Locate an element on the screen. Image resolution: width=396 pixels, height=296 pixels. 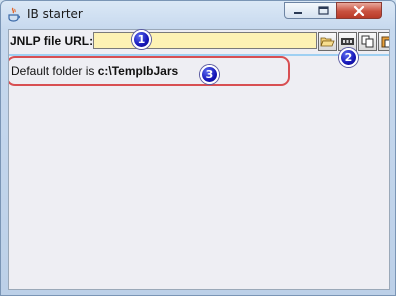
jnlp-url-input is located at coordinates (205, 40).